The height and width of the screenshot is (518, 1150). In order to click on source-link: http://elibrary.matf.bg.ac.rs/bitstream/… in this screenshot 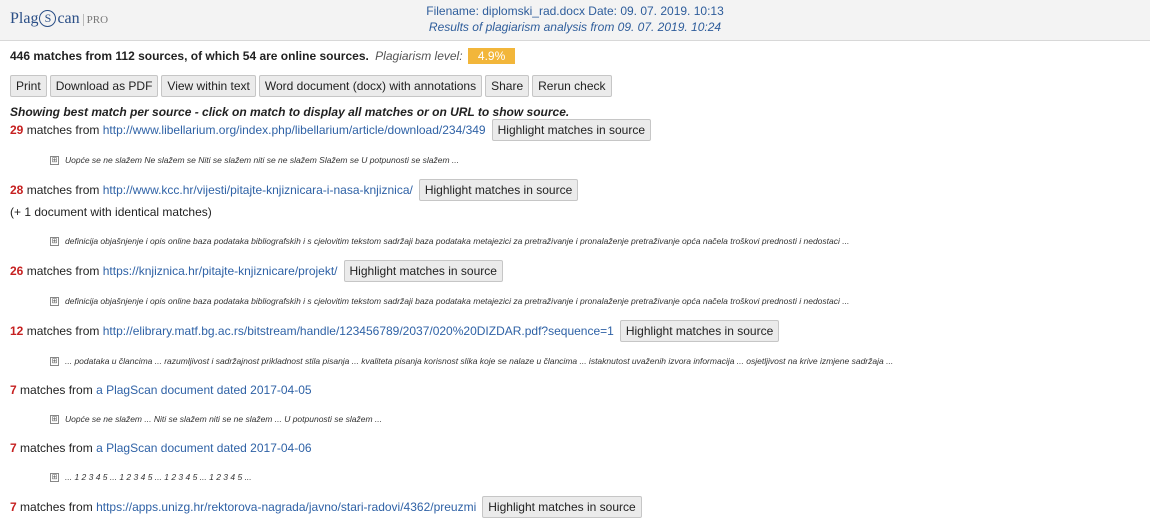, I will do `click(358, 331)`.